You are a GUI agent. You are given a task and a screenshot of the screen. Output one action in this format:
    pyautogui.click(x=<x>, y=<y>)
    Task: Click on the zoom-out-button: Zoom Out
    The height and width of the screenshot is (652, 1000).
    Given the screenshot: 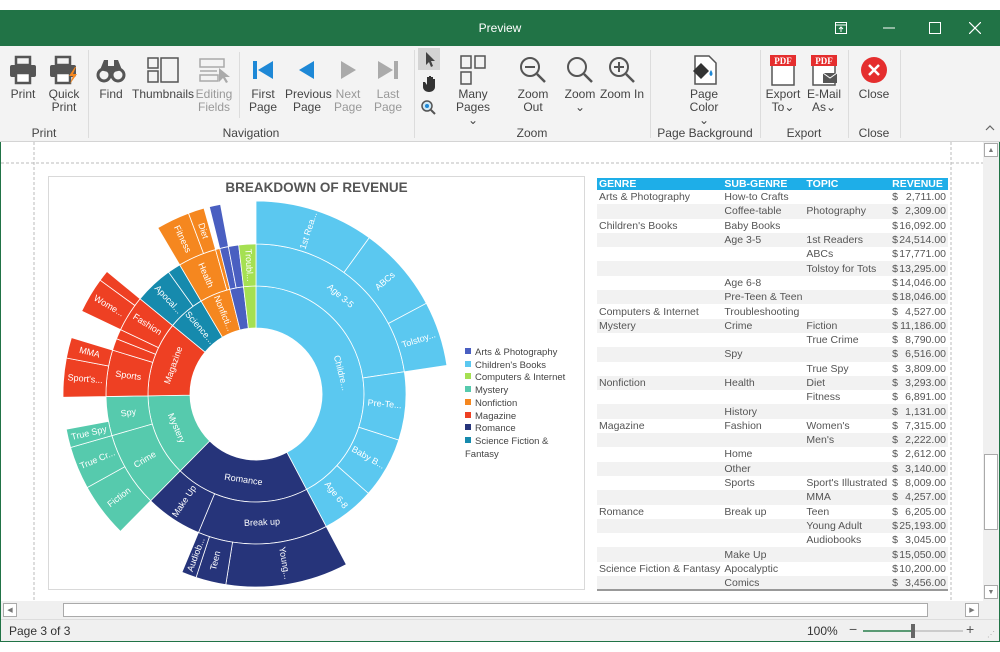 What is the action you would take?
    pyautogui.click(x=533, y=83)
    